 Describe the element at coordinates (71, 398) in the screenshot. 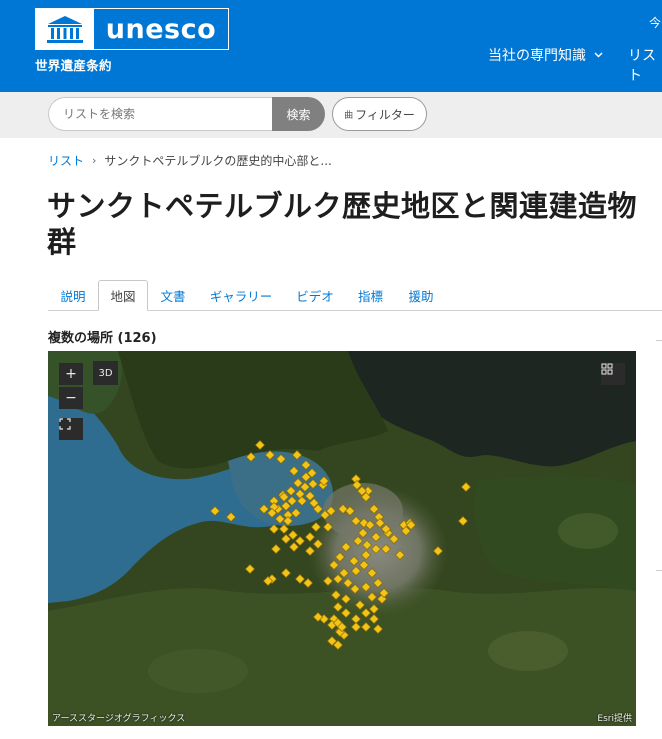

I see `zoom-out-button: −` at that location.